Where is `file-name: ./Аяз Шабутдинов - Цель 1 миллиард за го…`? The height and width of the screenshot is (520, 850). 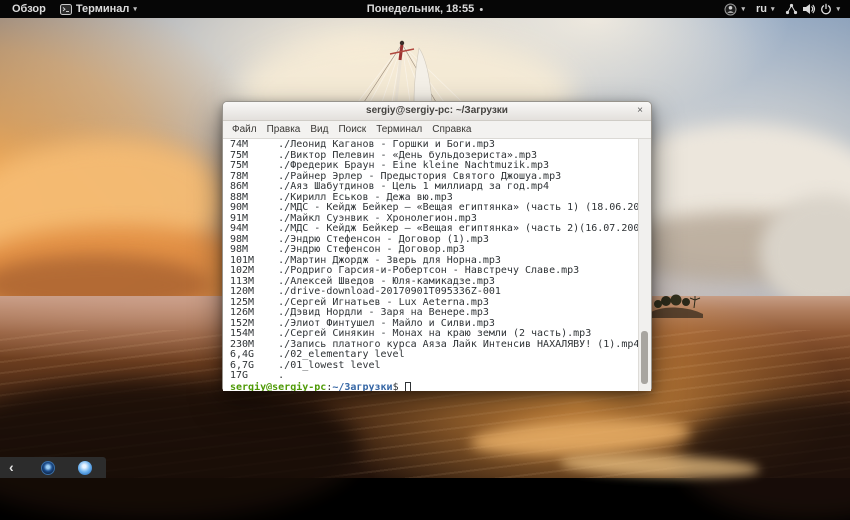
file-name: ./Аяз Шабутдинов - Цель 1 миллиард за го… is located at coordinates (414, 186).